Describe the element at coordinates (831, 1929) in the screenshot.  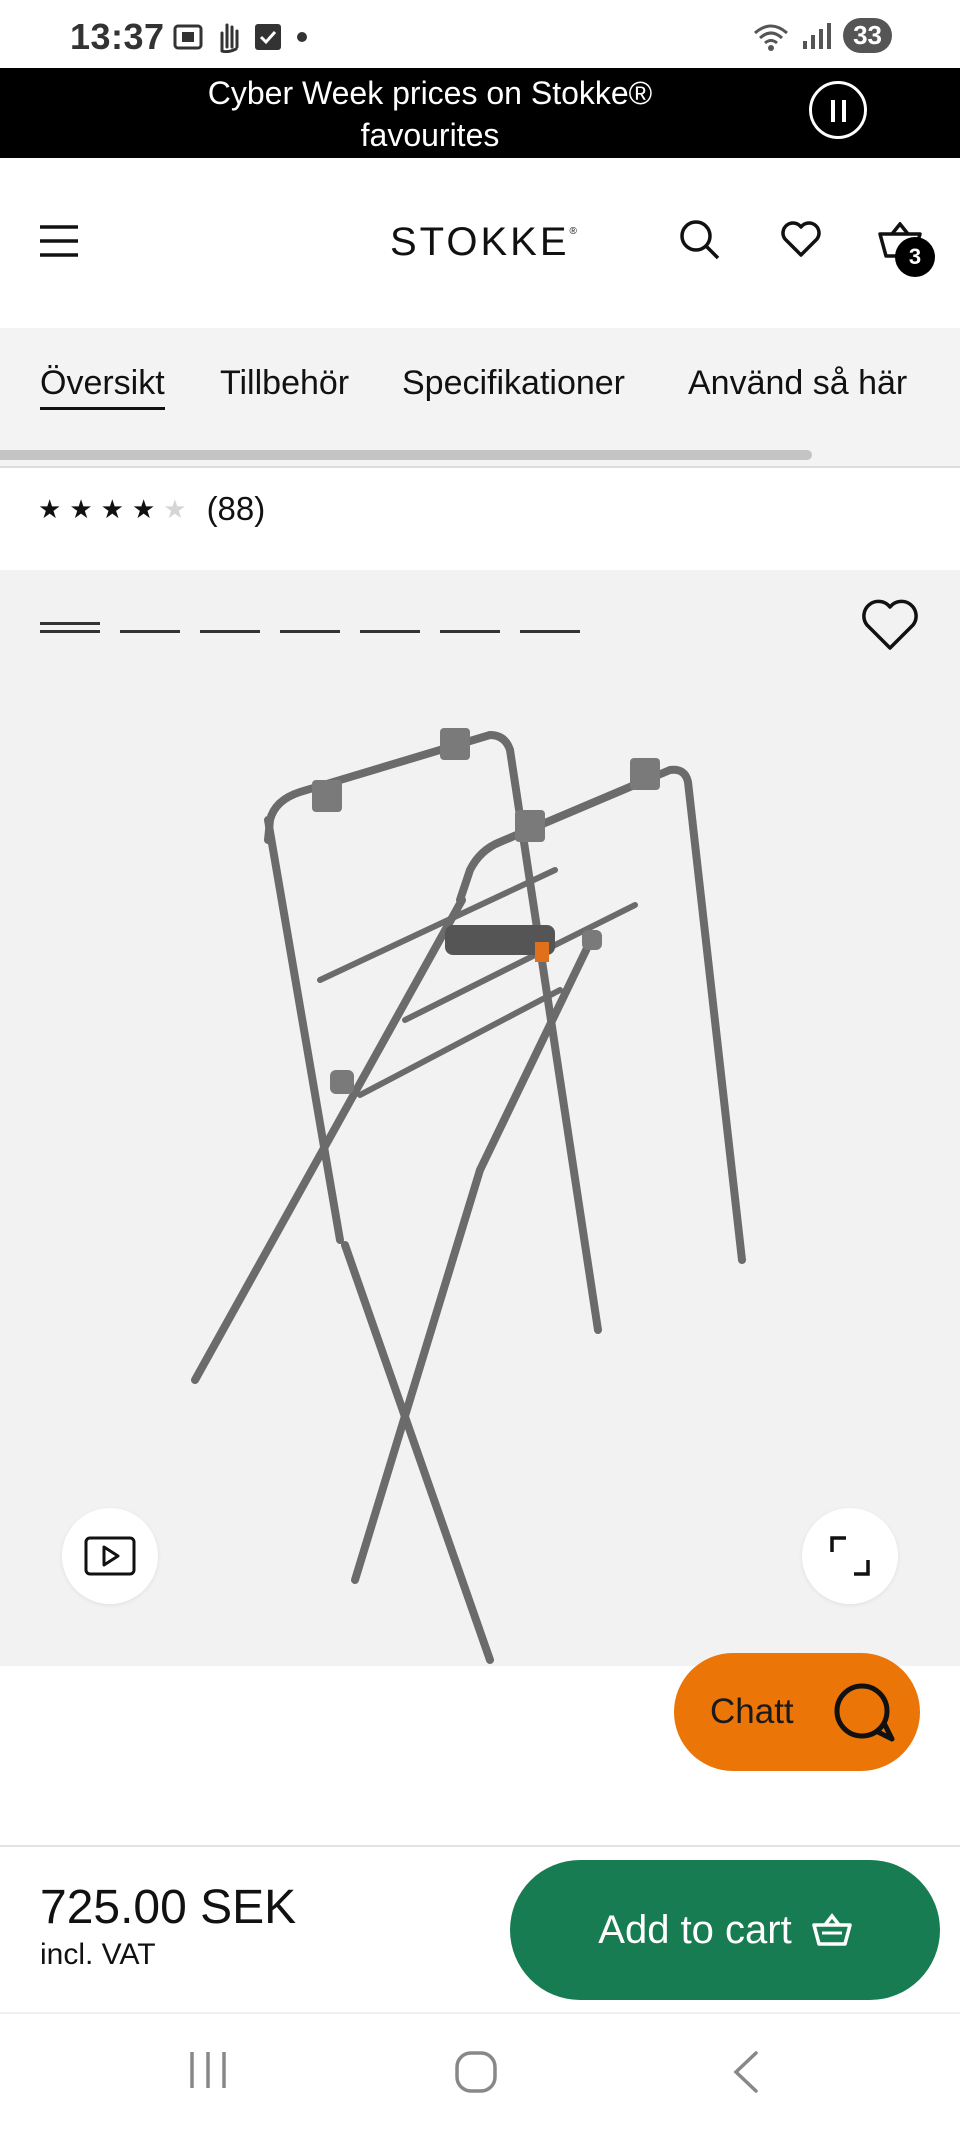
I see `basket-icon` at that location.